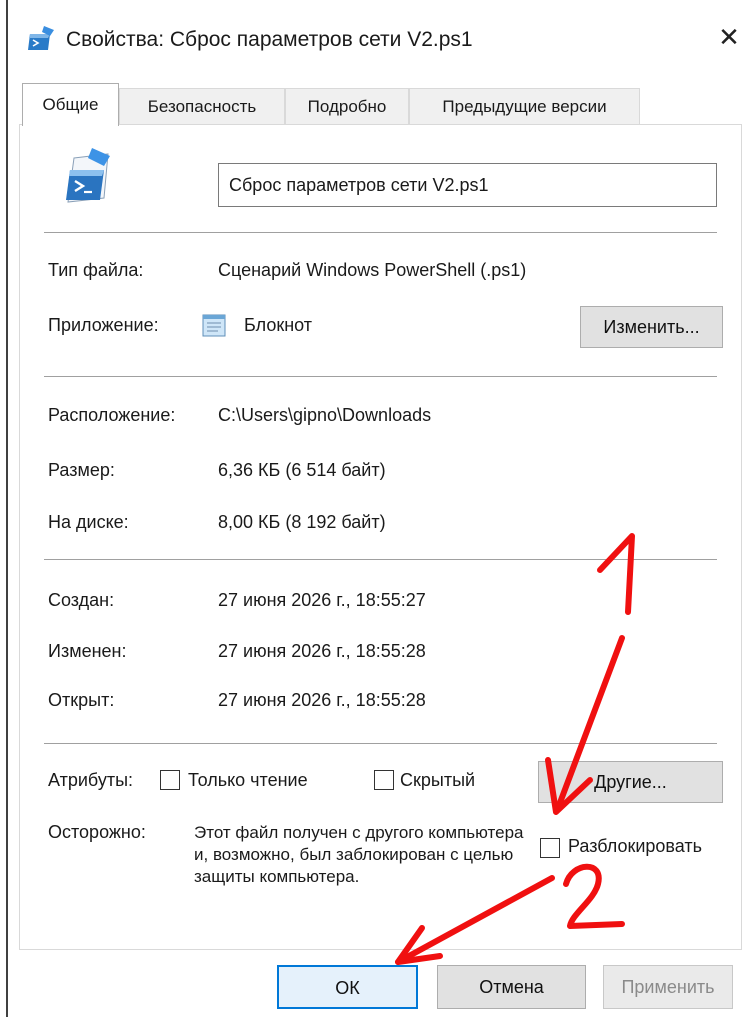  What do you see at coordinates (81, 600) in the screenshot?
I see `created-label: Создан:` at bounding box center [81, 600].